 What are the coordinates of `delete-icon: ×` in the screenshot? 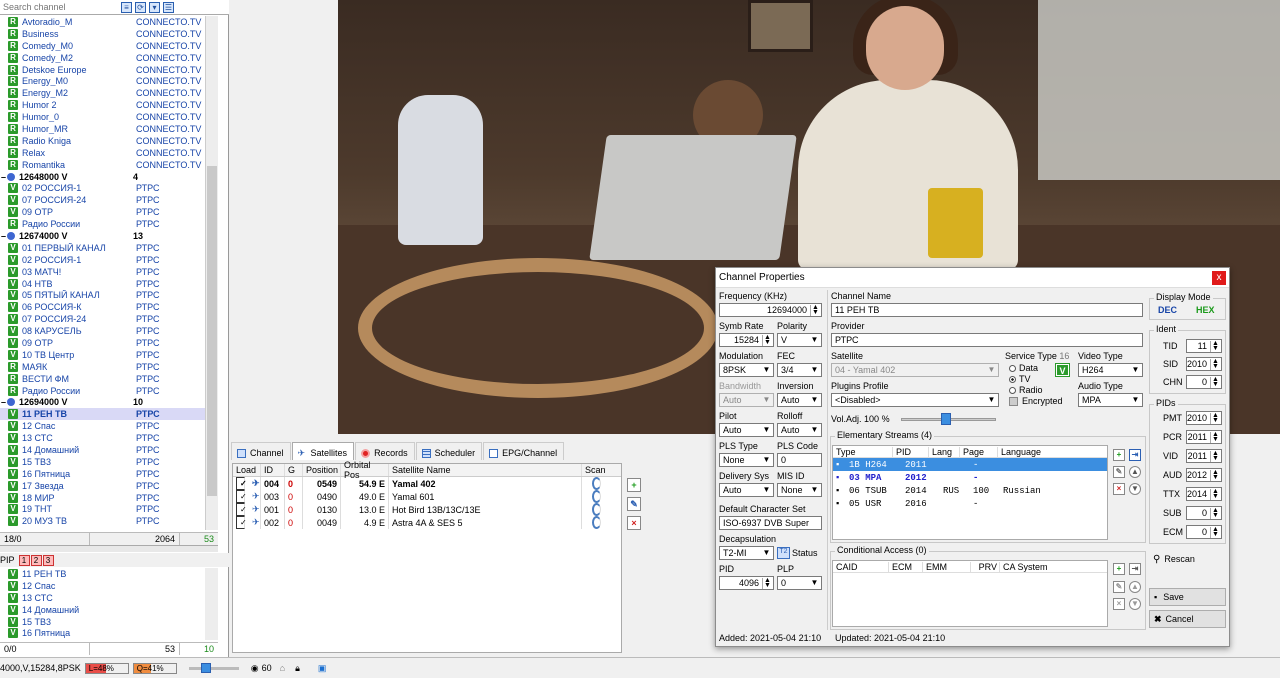 It's located at (634, 523).